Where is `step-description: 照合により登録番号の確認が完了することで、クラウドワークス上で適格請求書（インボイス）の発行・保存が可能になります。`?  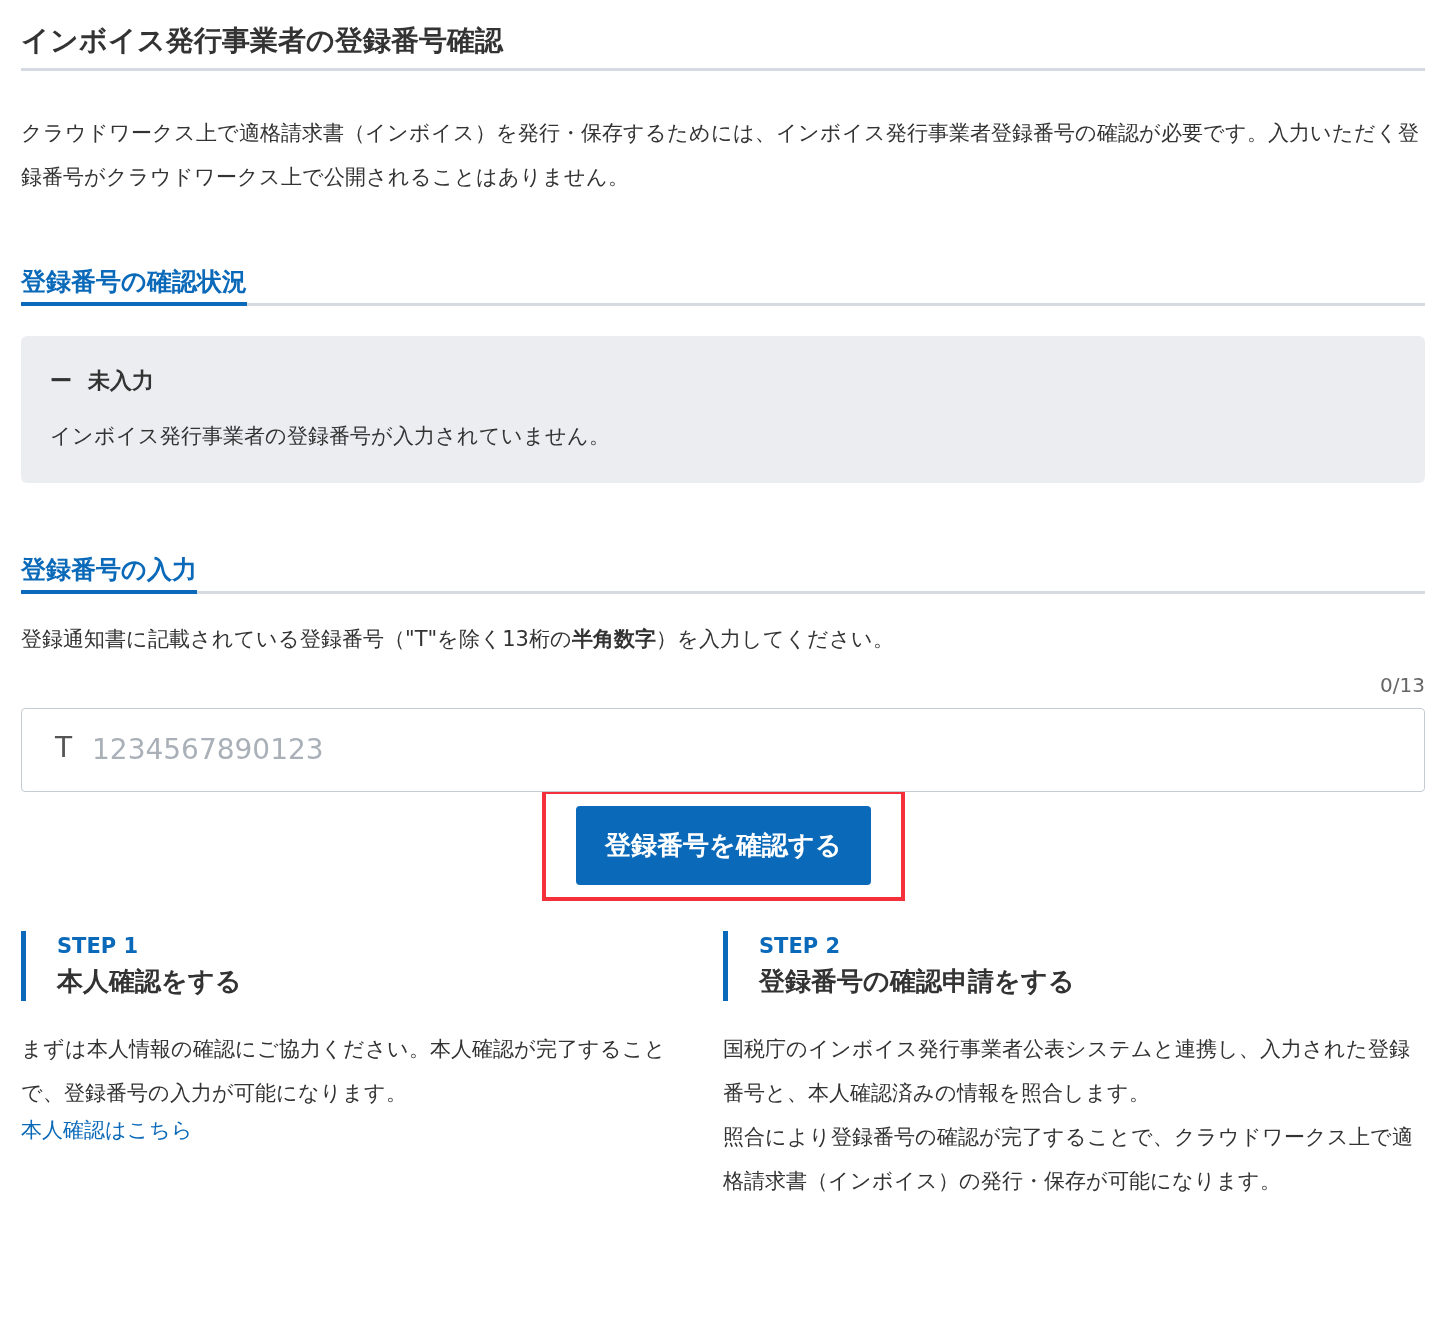 step-description: 照合により登録番号の確認が完了することで、クラウドワークス上で適格請求書（インボイス）の発行・保存が可能になります。 is located at coordinates (1068, 1160).